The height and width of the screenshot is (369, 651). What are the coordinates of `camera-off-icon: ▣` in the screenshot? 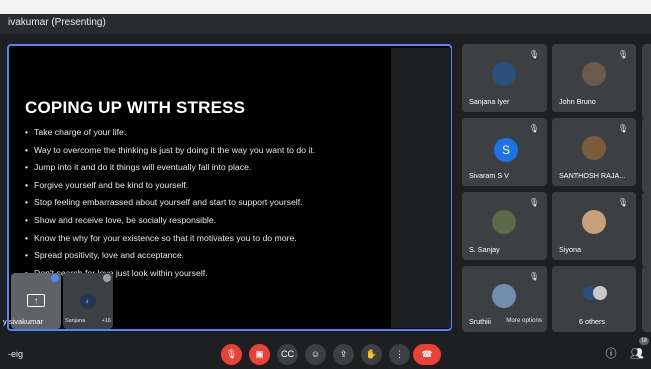 It's located at (259, 354).